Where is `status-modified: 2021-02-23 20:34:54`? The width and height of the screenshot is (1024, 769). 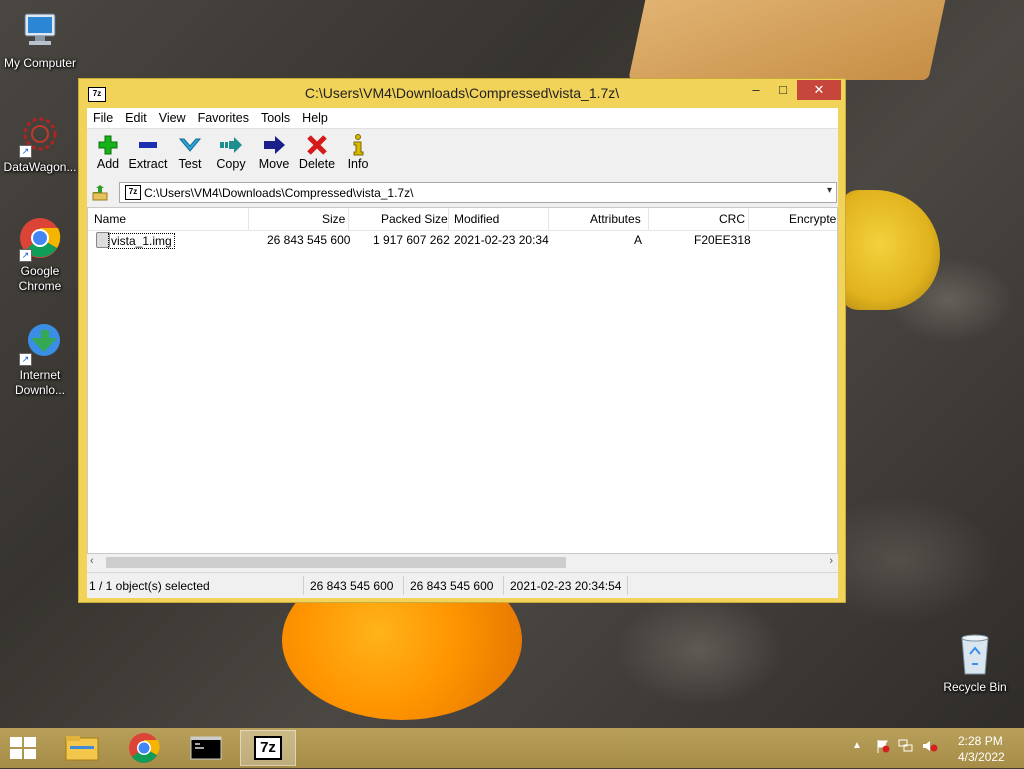
status-modified: 2021-02-23 20:34:54 is located at coordinates (566, 586).